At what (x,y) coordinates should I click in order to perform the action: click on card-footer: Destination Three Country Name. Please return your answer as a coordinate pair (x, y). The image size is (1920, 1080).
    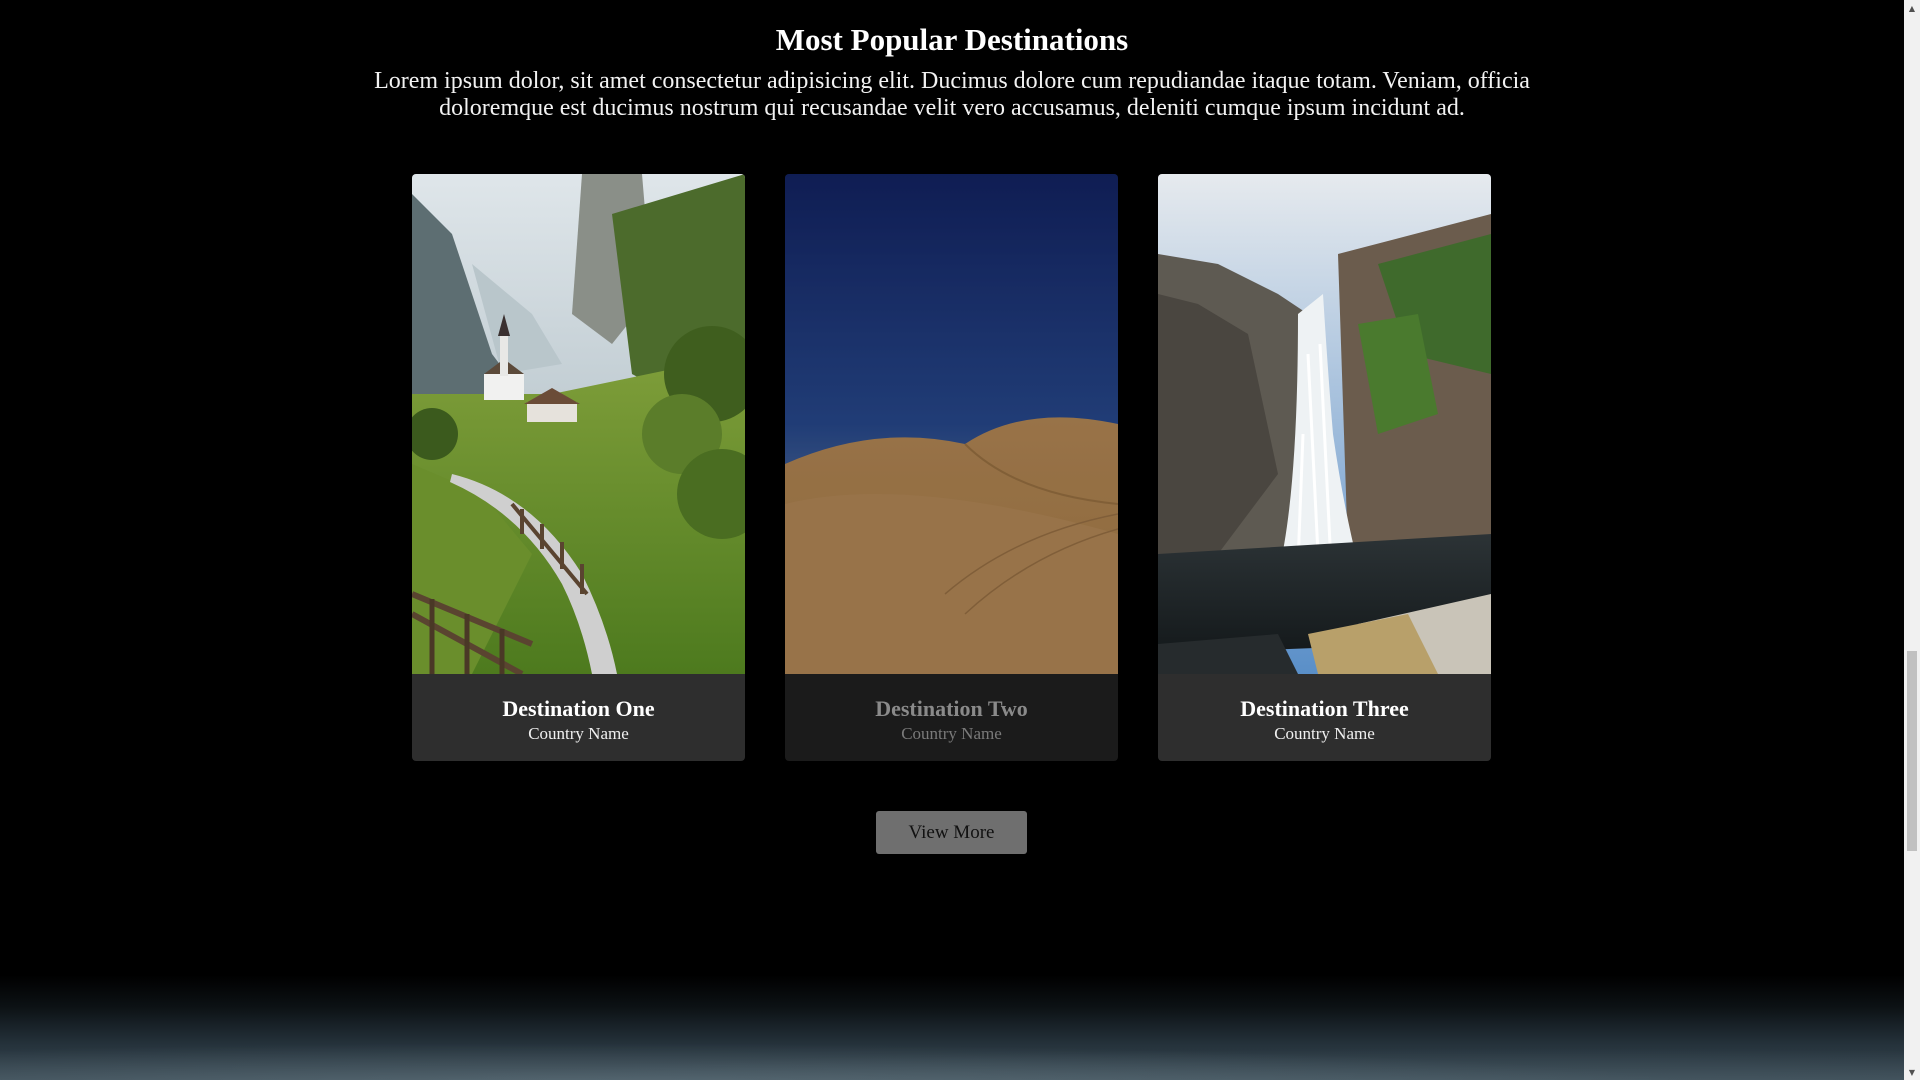
    Looking at the image, I should click on (1324, 717).